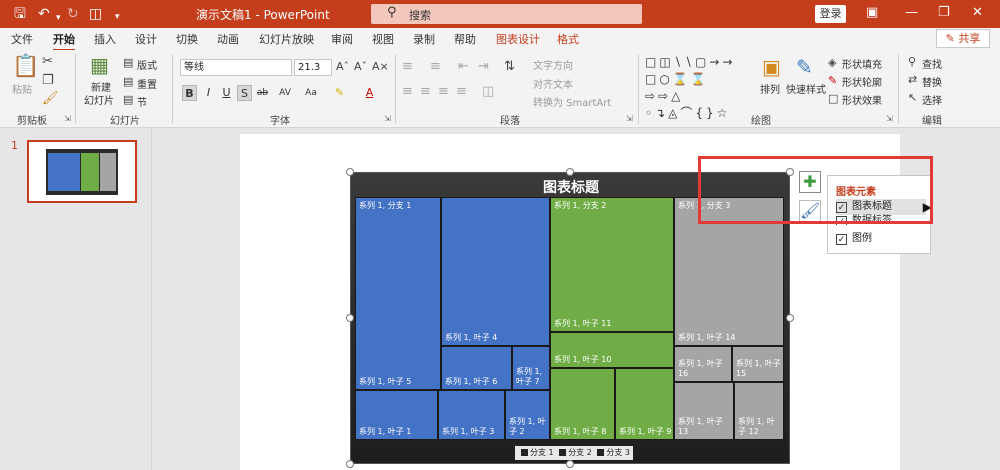 The height and width of the screenshot is (470, 1000). Describe the element at coordinates (73, 14) in the screenshot. I see `redo-icon: ↻` at that location.